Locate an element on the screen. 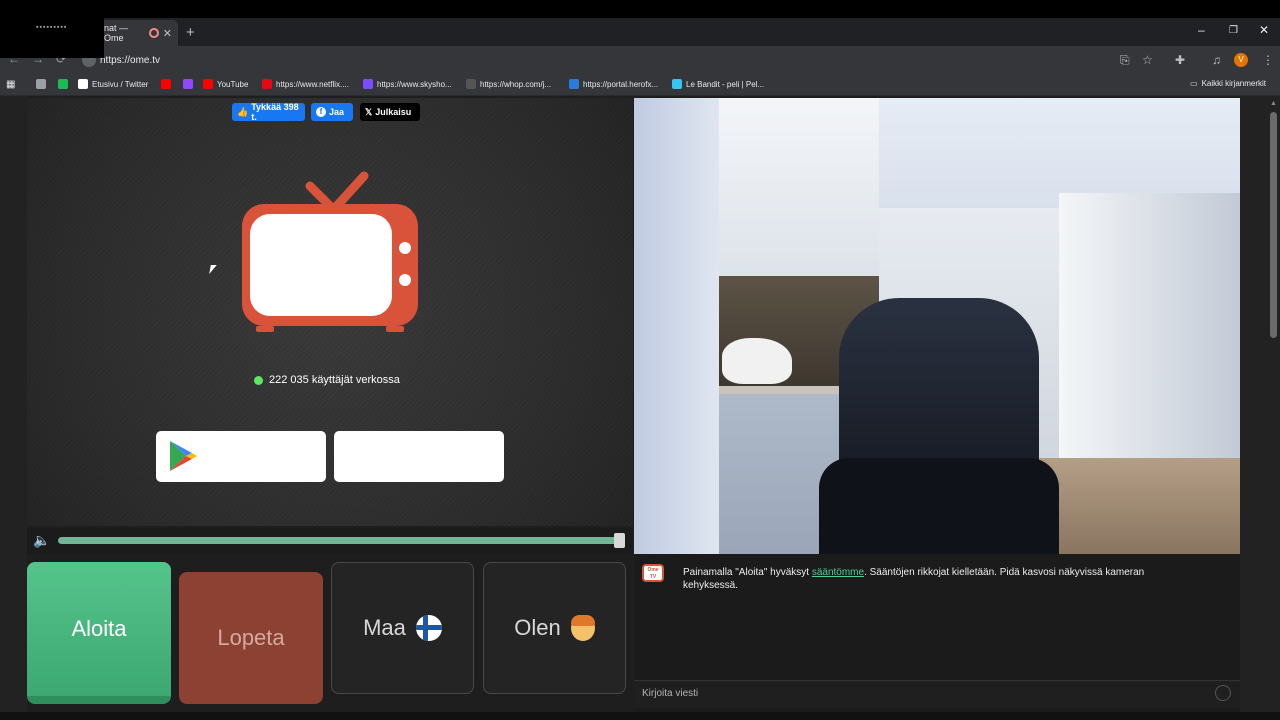  cam-plush-dog is located at coordinates (757, 361).